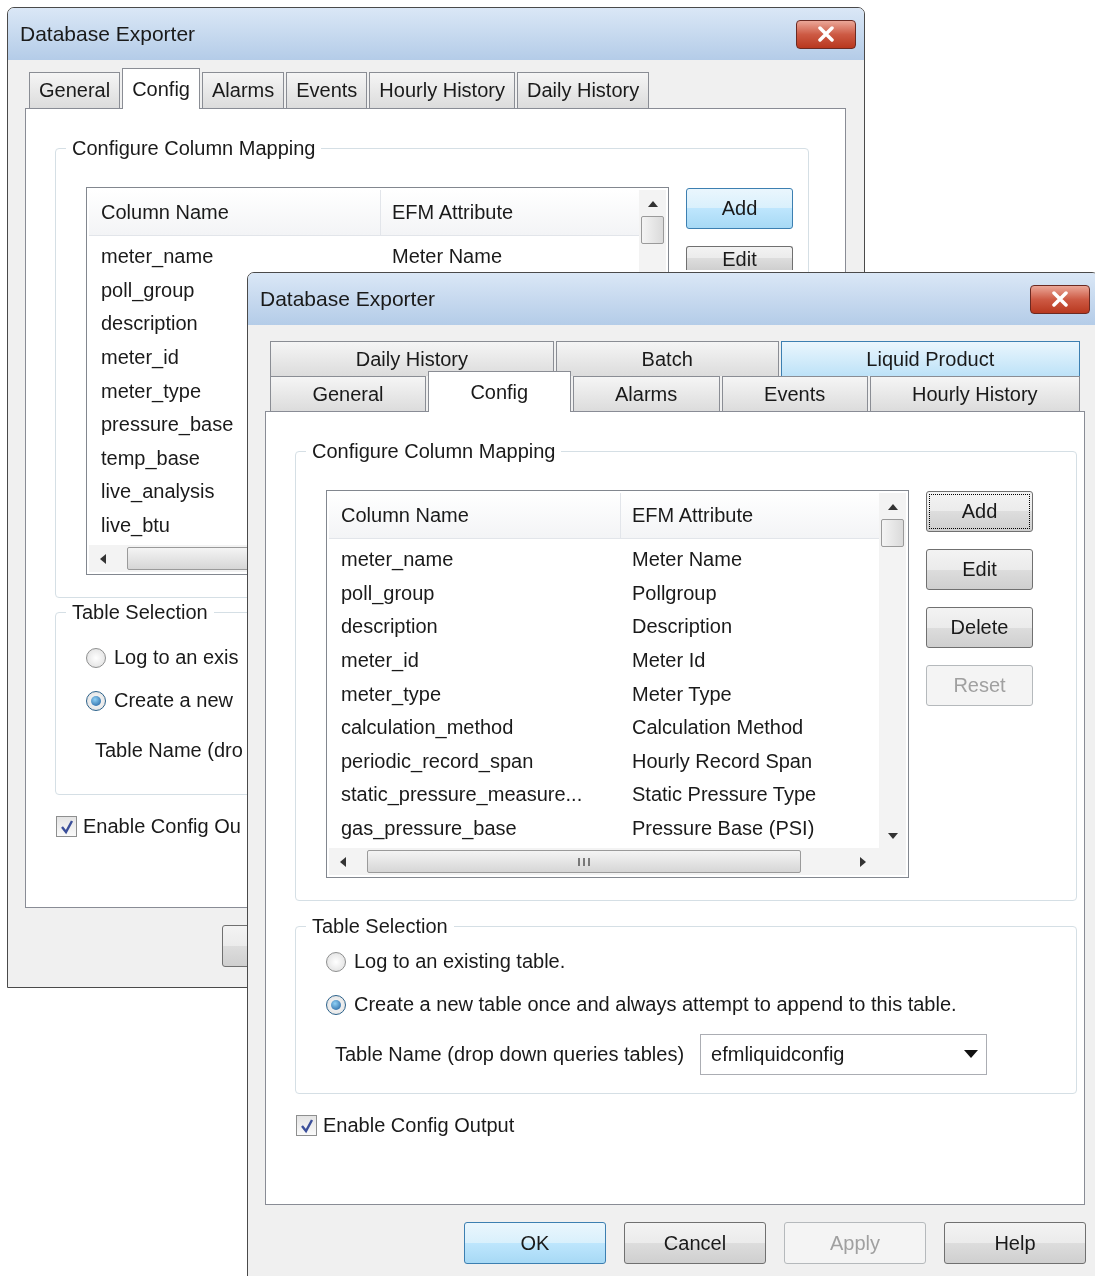 The height and width of the screenshot is (1276, 1095). I want to click on radio-label: Create a new, so click(173, 700).